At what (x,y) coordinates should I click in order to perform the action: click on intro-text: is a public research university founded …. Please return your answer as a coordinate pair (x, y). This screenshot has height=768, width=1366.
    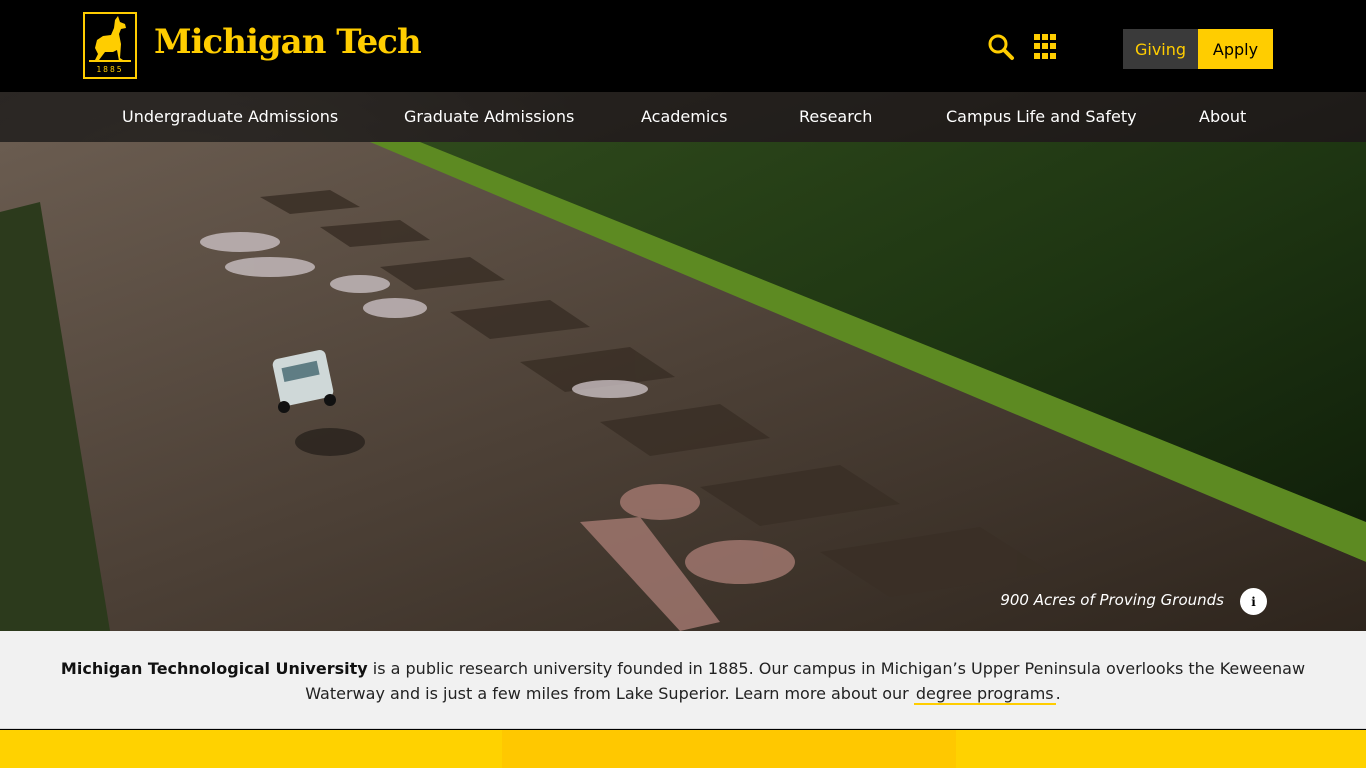
    Looking at the image, I should click on (805, 681).